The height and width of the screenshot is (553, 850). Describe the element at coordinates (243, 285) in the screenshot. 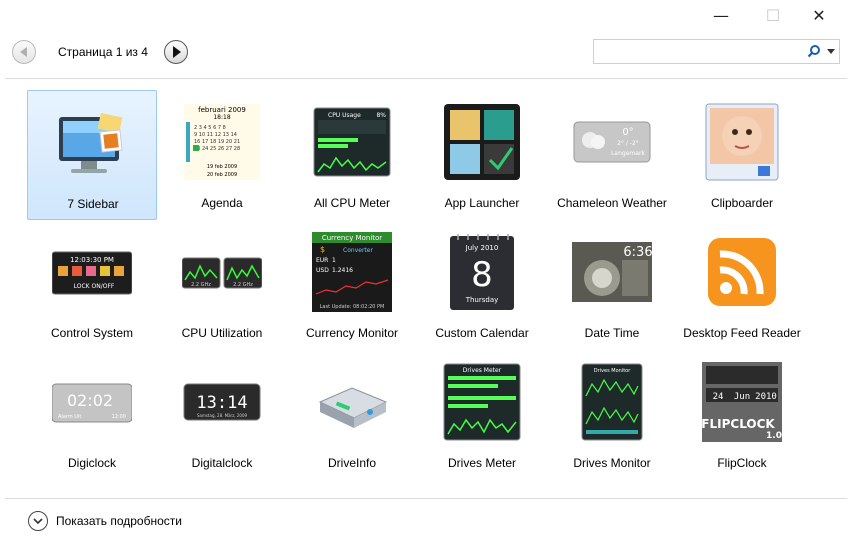

I see `cpu-ghz2: 2.2 GHz` at that location.